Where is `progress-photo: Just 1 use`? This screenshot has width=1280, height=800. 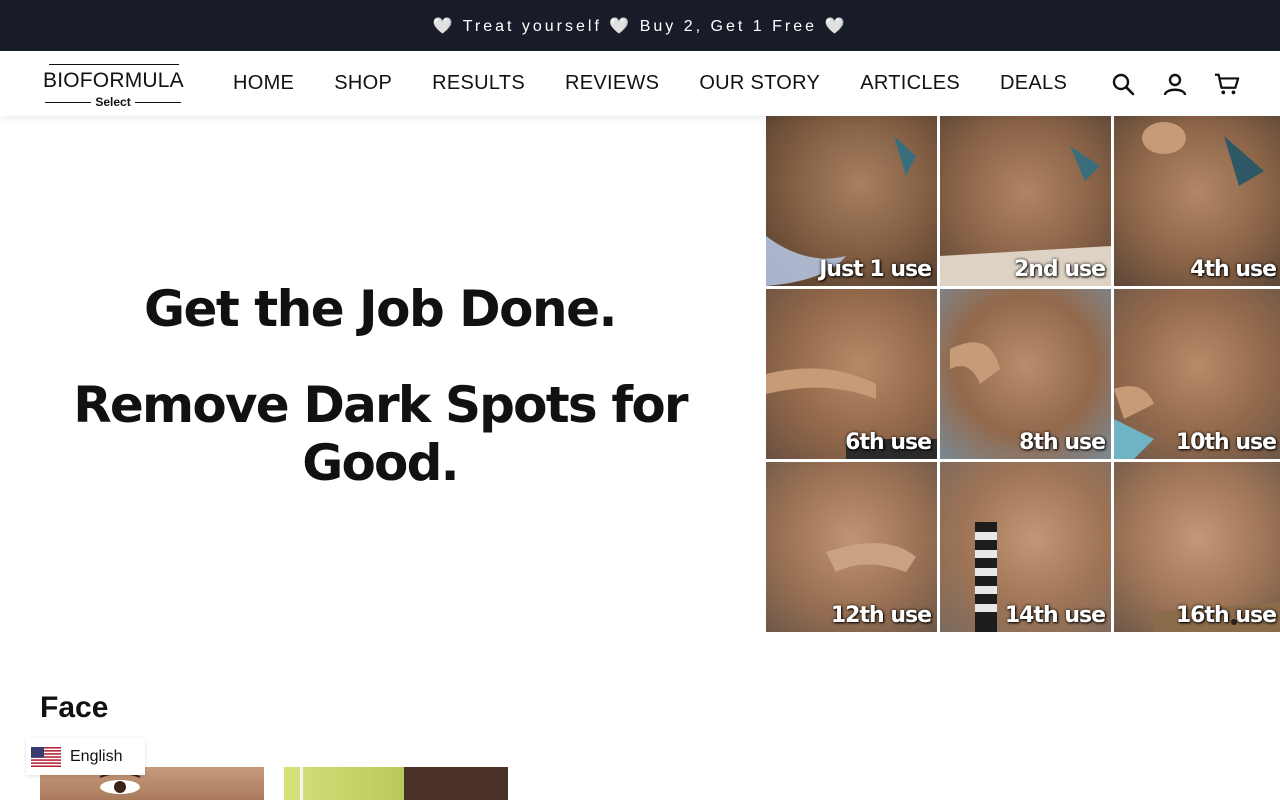
progress-photo: Just 1 use is located at coordinates (851, 201).